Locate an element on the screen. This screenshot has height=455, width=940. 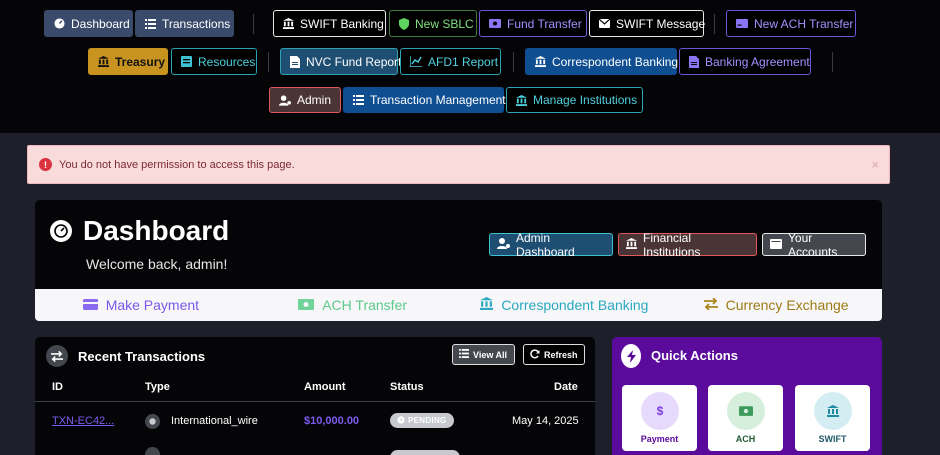
financial-institutions-button: Financial Institutions is located at coordinates (687, 244).